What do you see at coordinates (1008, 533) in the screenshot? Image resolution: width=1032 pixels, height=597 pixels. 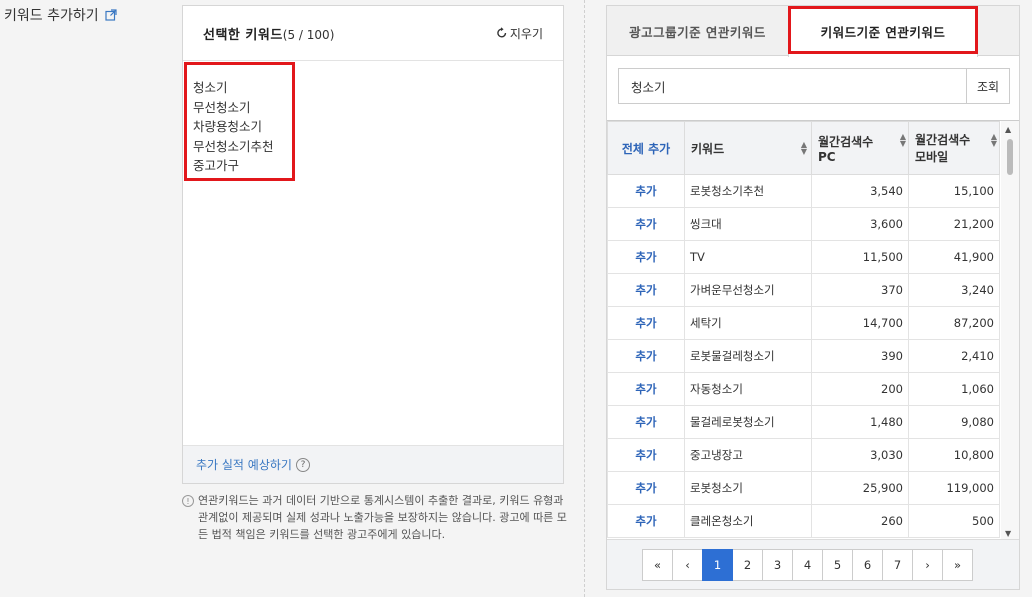 I see `scroll-down-icon: ▼` at bounding box center [1008, 533].